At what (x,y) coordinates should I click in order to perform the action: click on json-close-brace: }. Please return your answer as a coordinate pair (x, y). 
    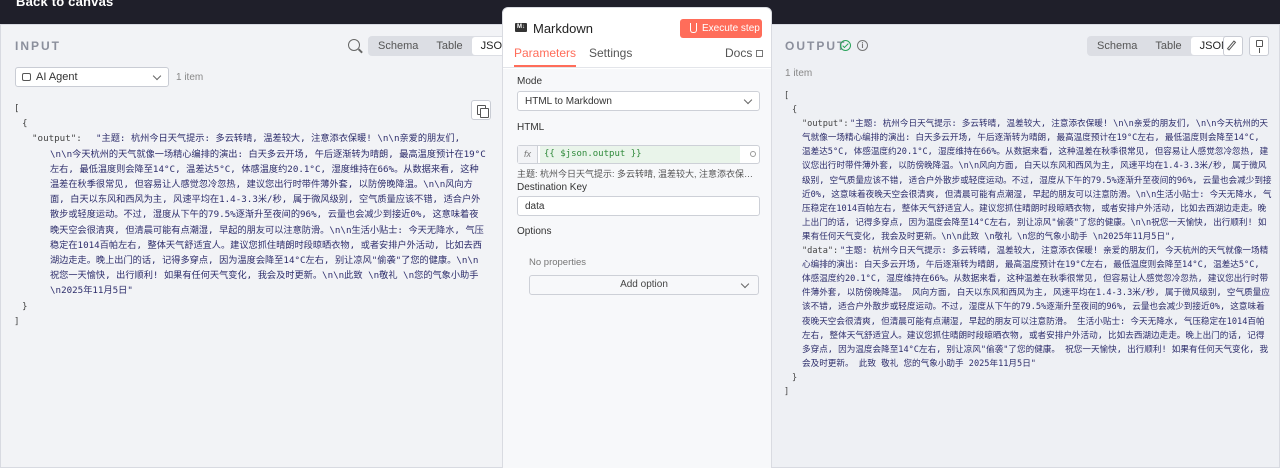
    Looking at the image, I should click on (25, 306).